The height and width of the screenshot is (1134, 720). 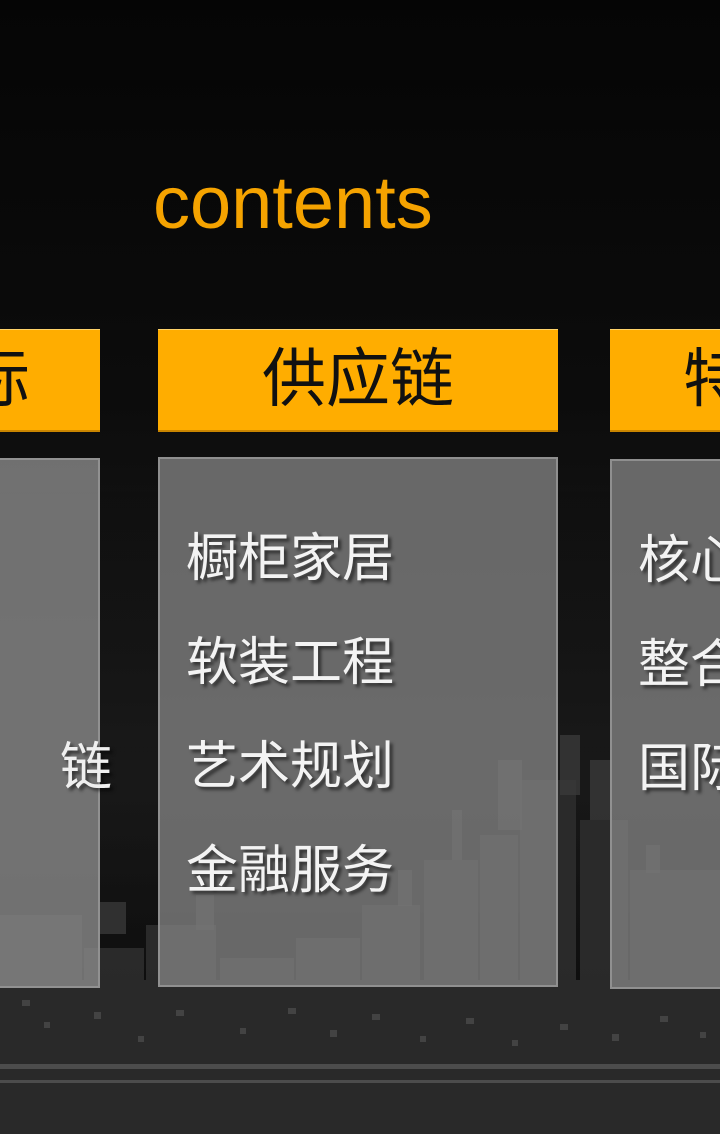 I want to click on list-item: 艺术规划, so click(x=290, y=767).